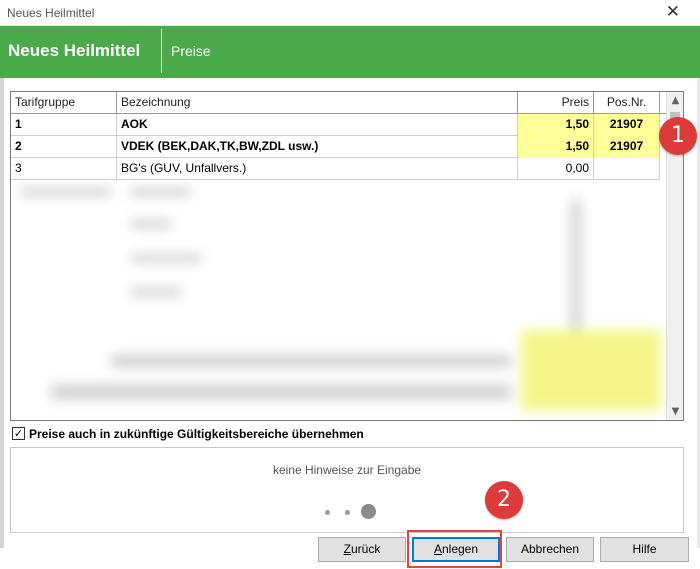 This screenshot has height=569, width=700. What do you see at coordinates (644, 549) in the screenshot?
I see `help-button: Hilfe` at bounding box center [644, 549].